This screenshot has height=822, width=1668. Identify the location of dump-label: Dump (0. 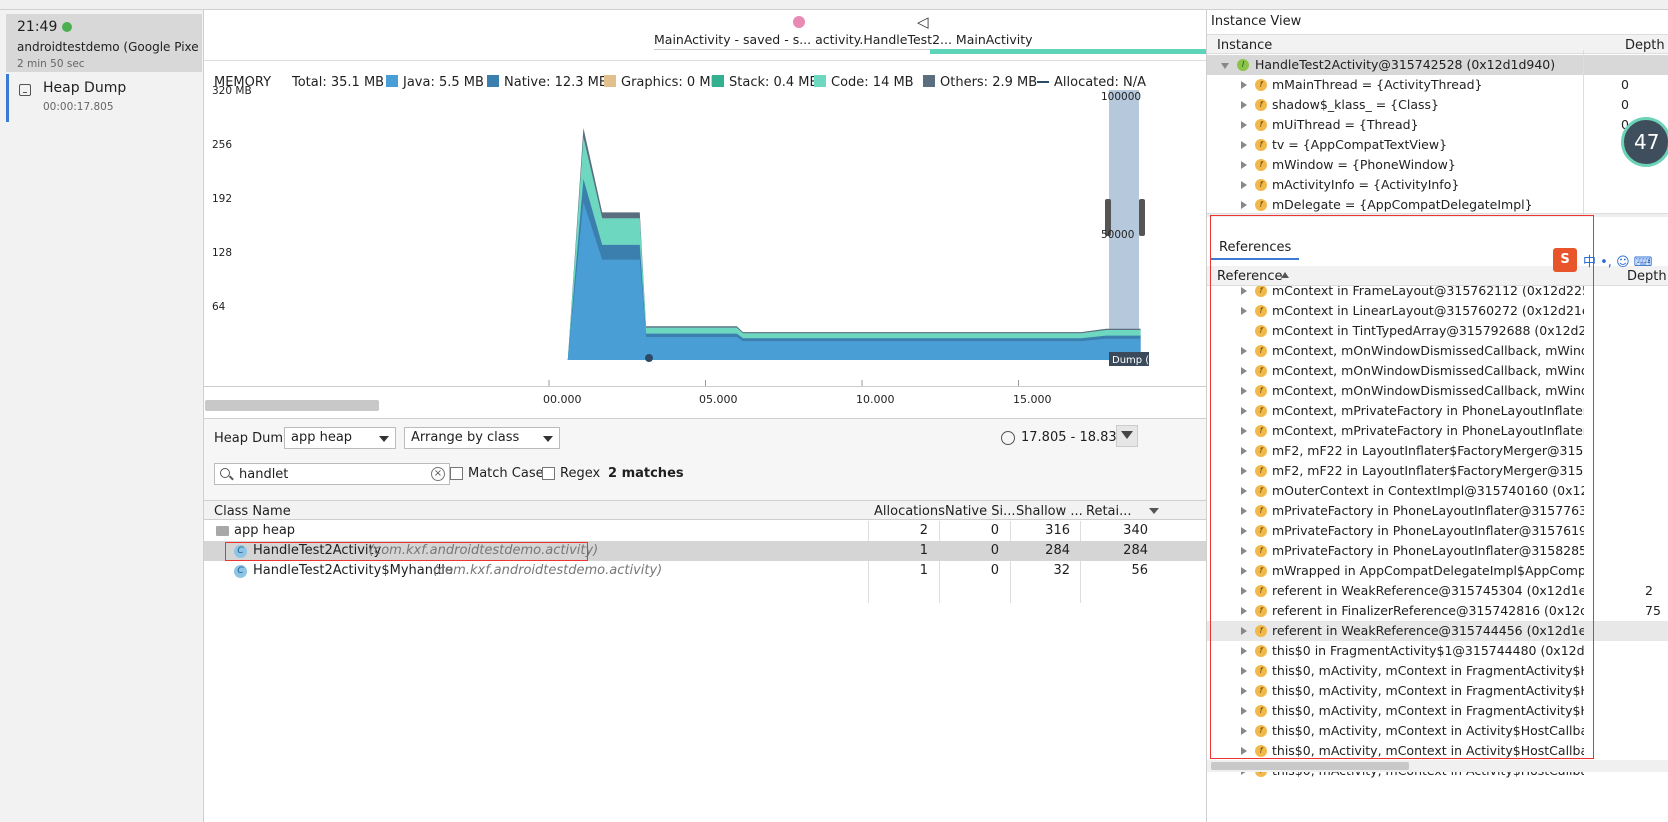
(1134, 360).